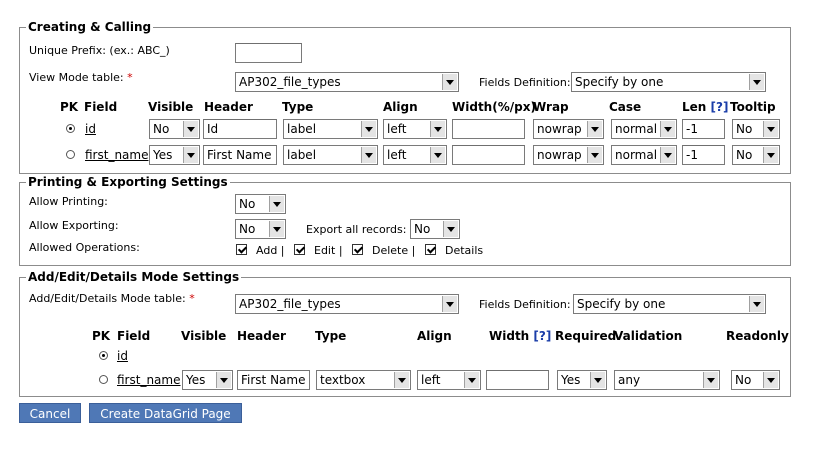  I want to click on printing-exporting-legend: Printing & Exporting Settings, so click(128, 182).